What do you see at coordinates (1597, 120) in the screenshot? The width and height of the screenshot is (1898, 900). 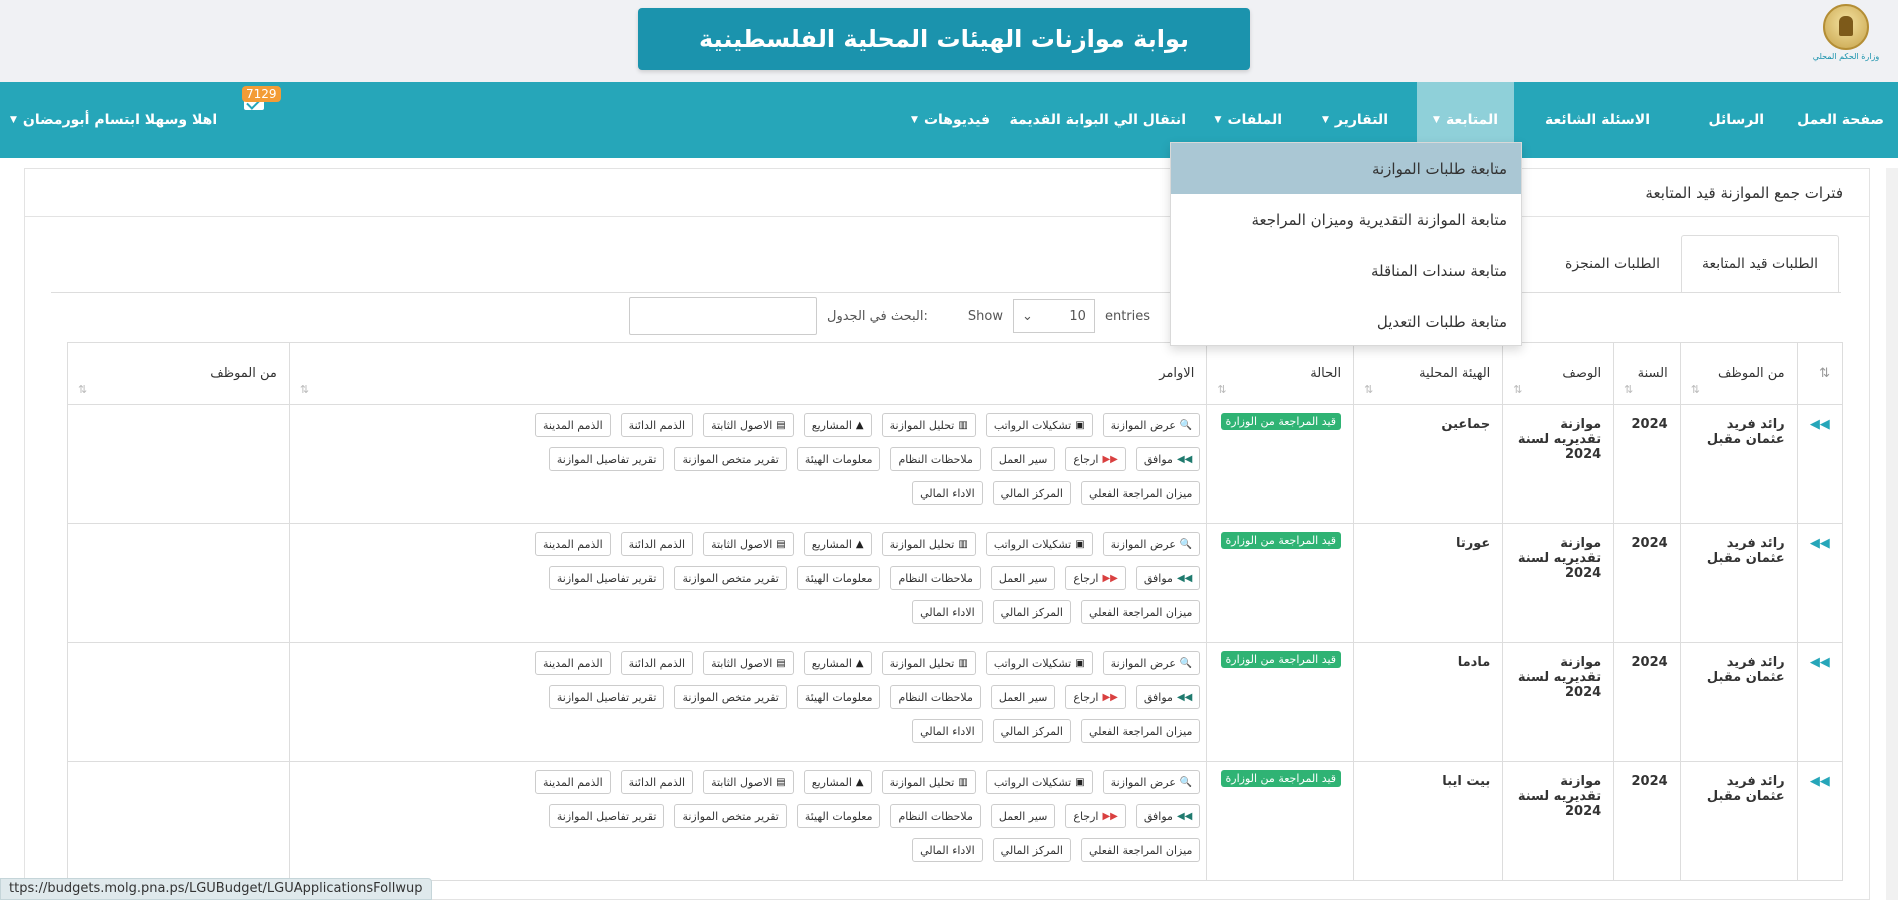 I see `nav-faq: الاسئلة الشائعة` at bounding box center [1597, 120].